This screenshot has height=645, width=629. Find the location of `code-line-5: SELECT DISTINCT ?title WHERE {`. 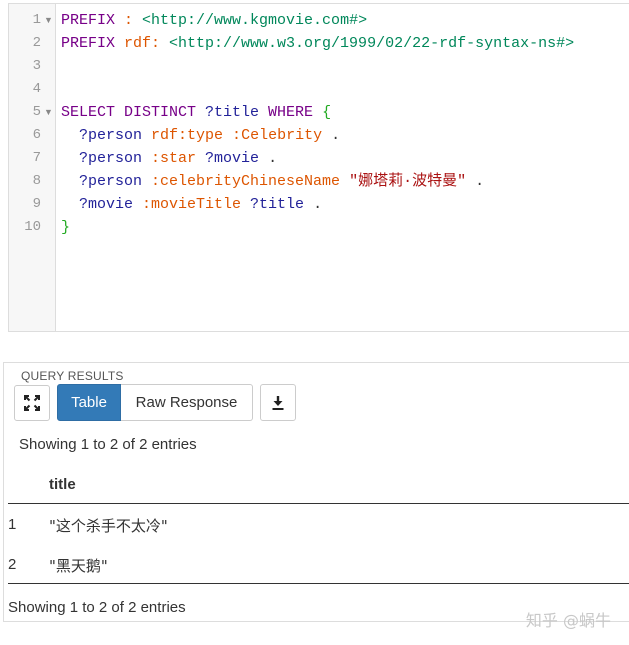

code-line-5: SELECT DISTINCT ?title WHERE { is located at coordinates (196, 112).